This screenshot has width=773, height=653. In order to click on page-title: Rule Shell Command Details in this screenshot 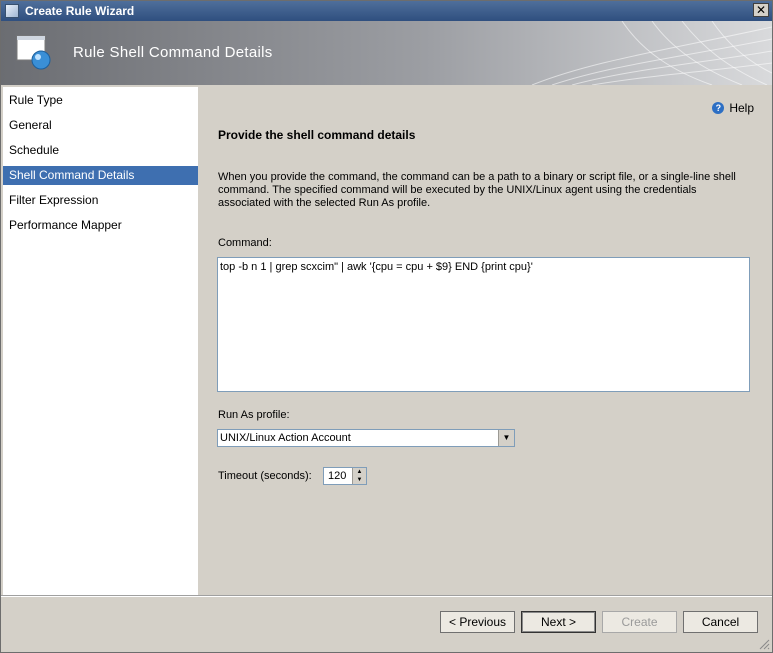, I will do `click(173, 52)`.